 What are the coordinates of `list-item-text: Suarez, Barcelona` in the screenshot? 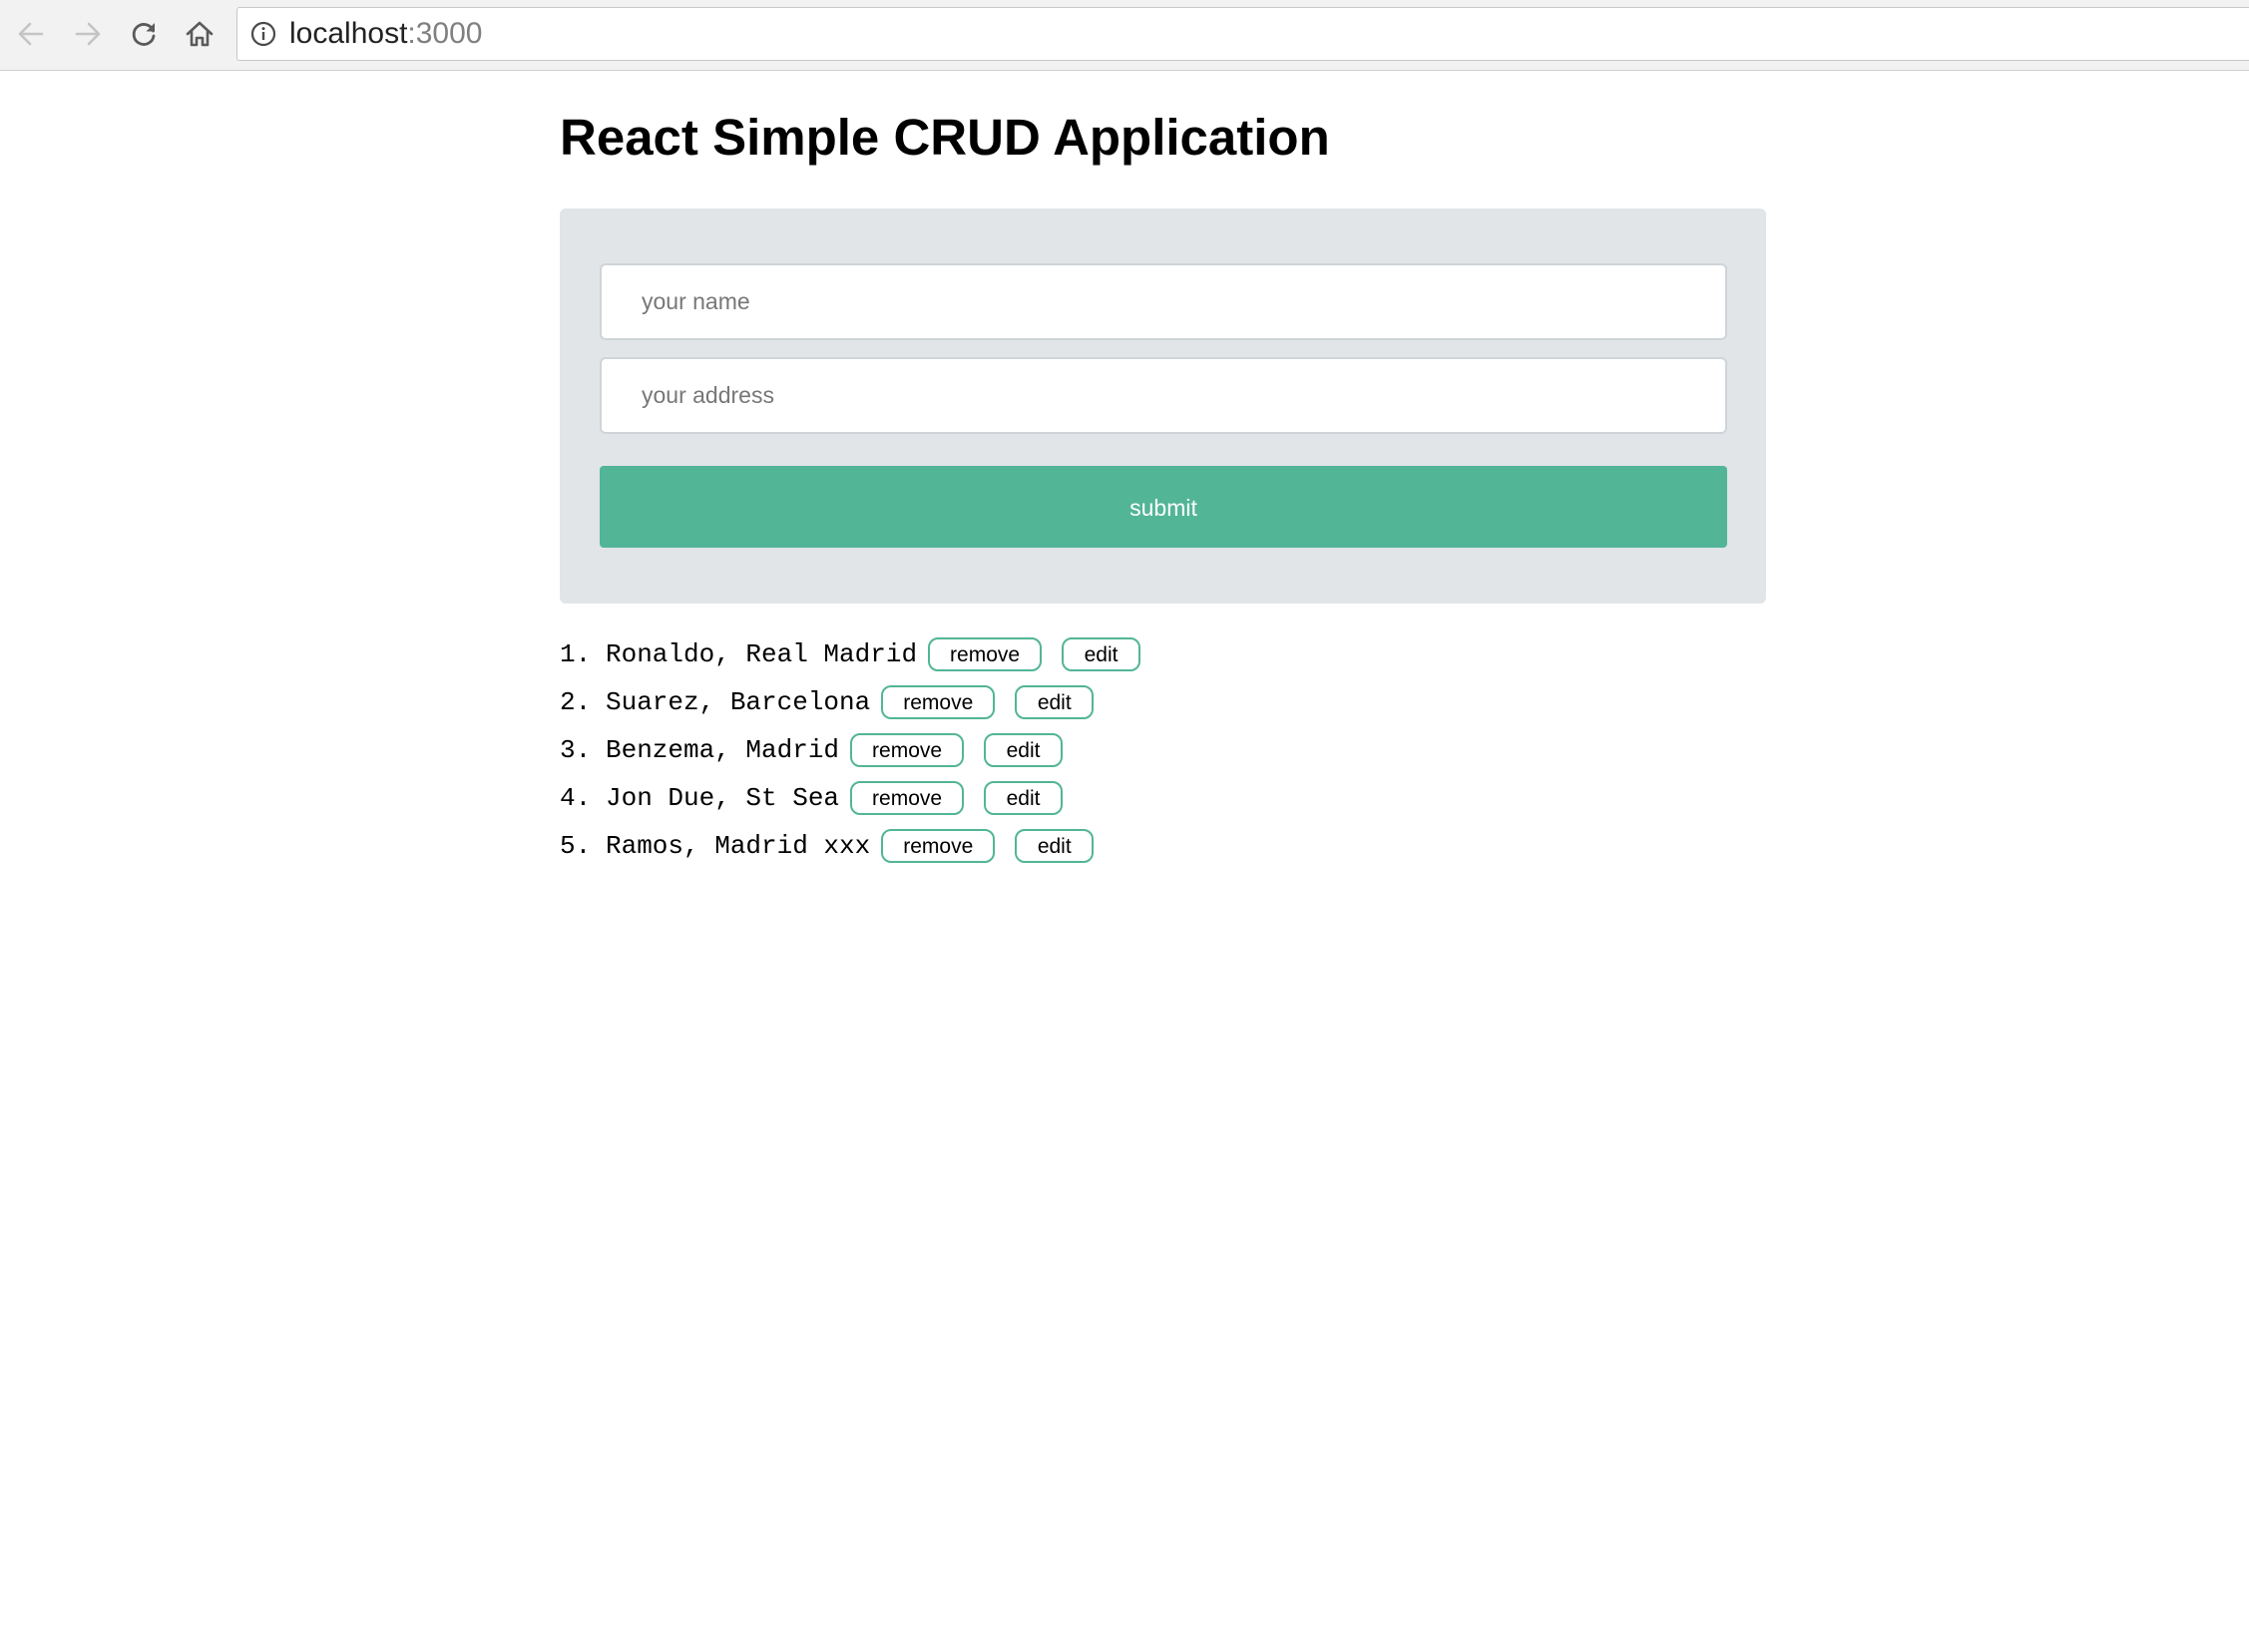 It's located at (738, 702).